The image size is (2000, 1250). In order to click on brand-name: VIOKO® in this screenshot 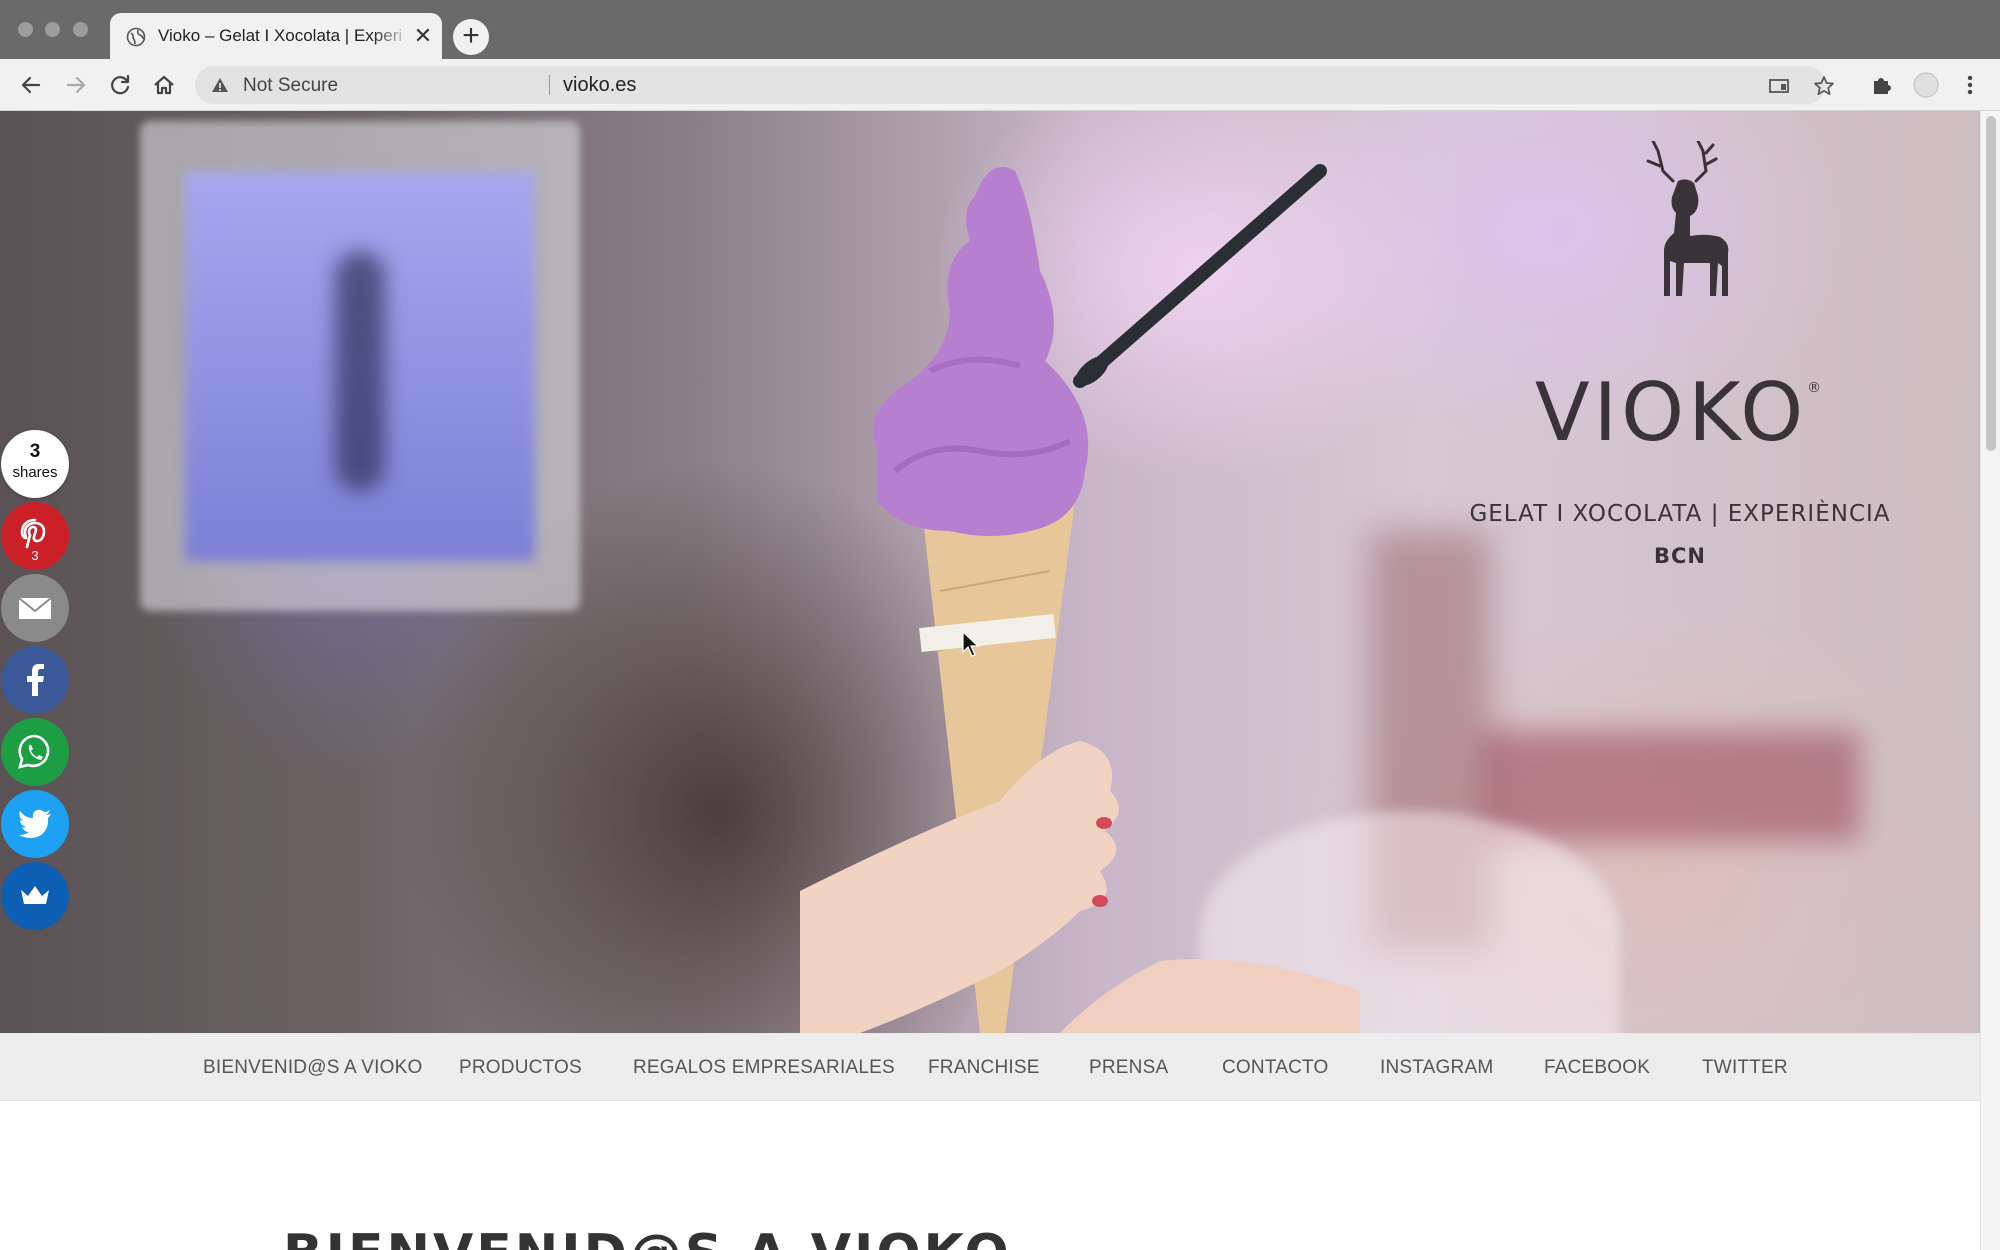, I will do `click(1680, 412)`.